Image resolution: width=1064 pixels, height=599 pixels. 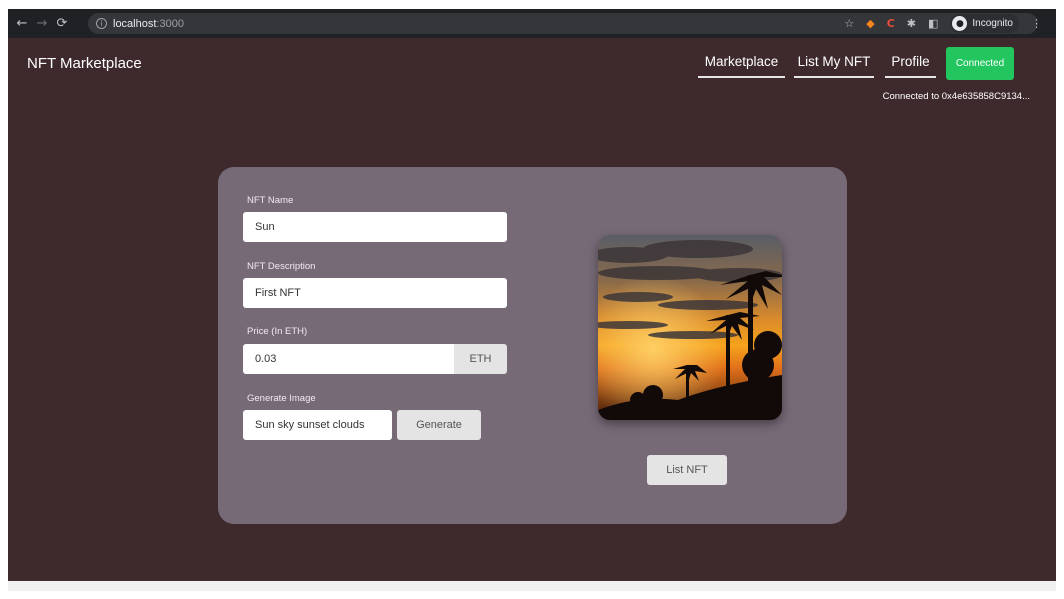 What do you see at coordinates (270, 200) in the screenshot?
I see `nft-name-label: NFT Name` at bounding box center [270, 200].